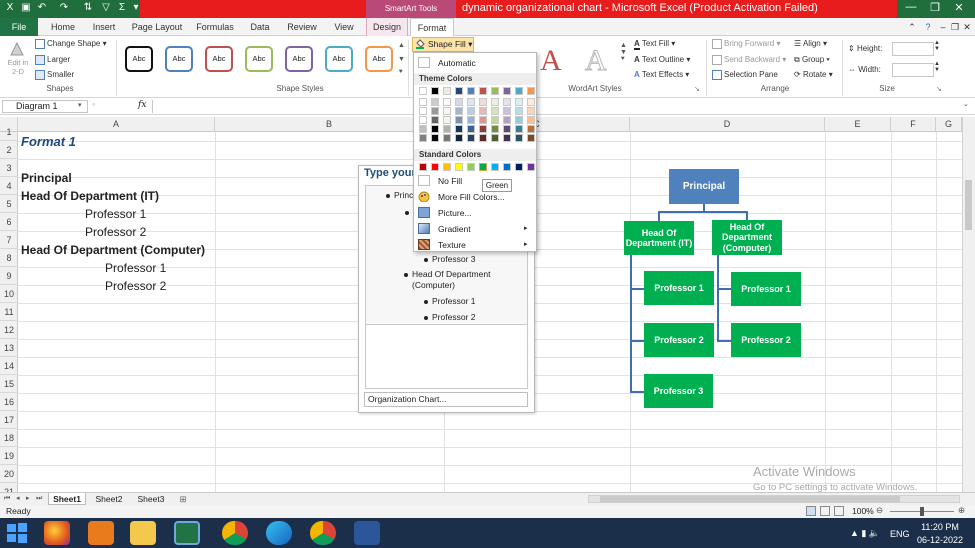 This screenshot has width=975, height=548. Describe the element at coordinates (64, 8) in the screenshot. I see `redo-icon: ↷` at that location.